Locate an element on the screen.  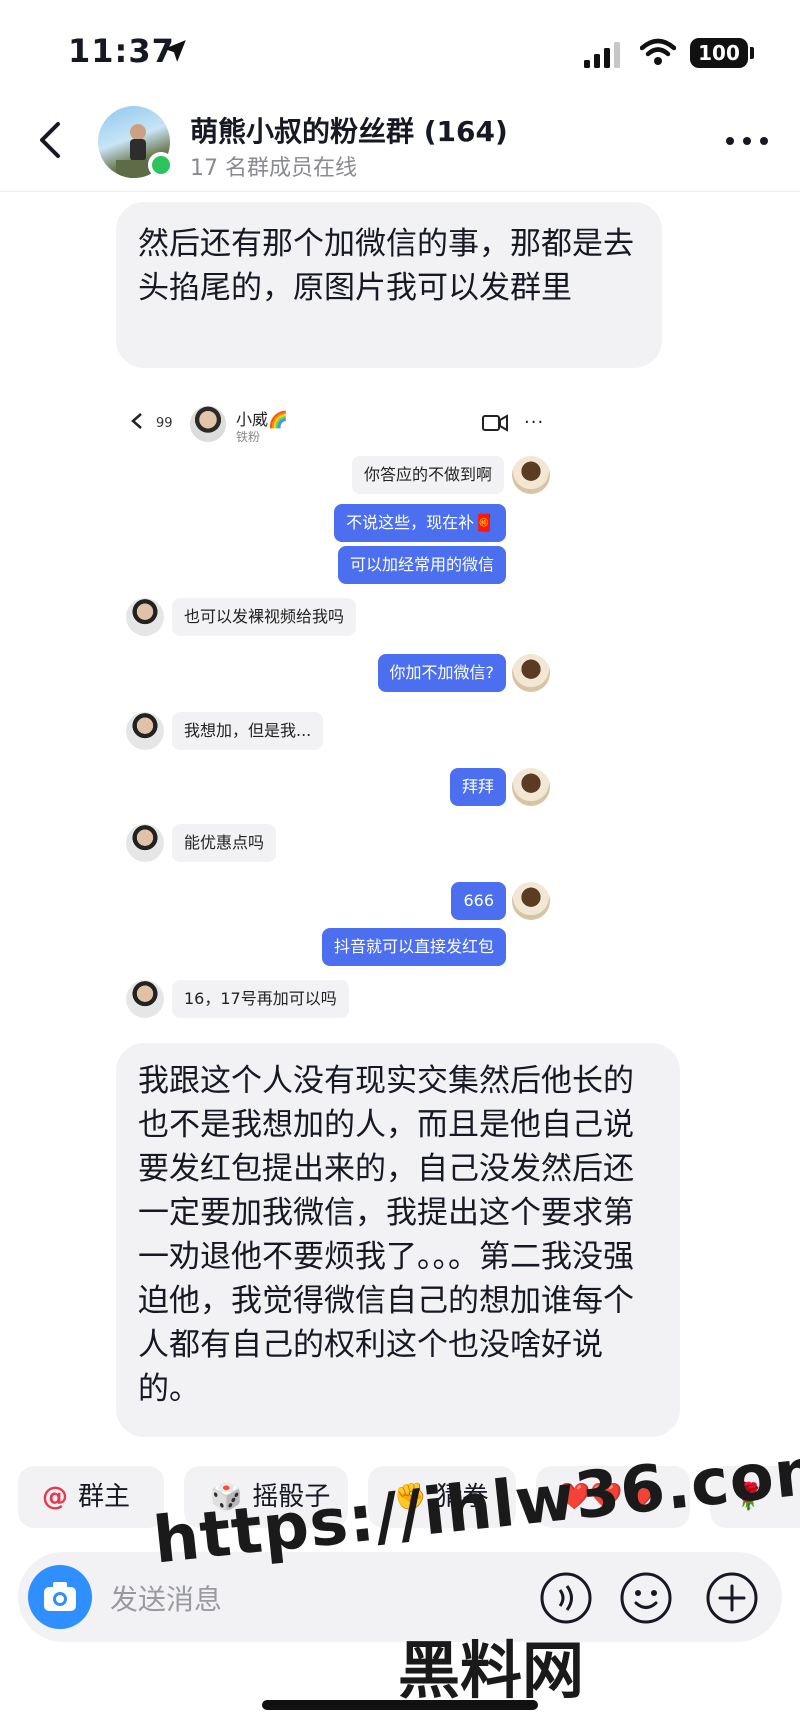
battery-indicator: 100 is located at coordinates (719, 53).